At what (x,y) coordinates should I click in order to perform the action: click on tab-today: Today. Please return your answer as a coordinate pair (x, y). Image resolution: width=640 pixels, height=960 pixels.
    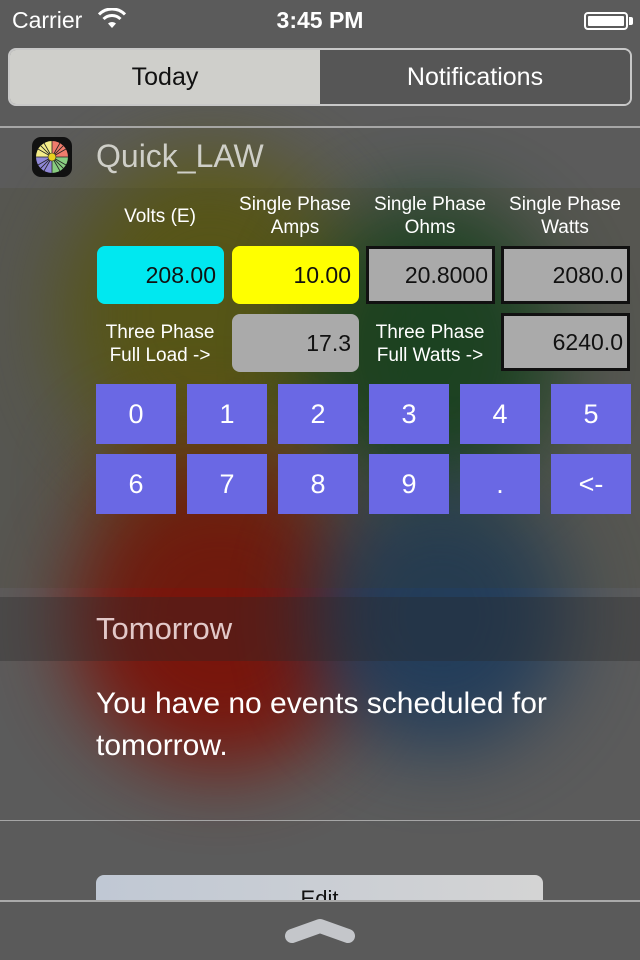
    Looking at the image, I should click on (165, 77).